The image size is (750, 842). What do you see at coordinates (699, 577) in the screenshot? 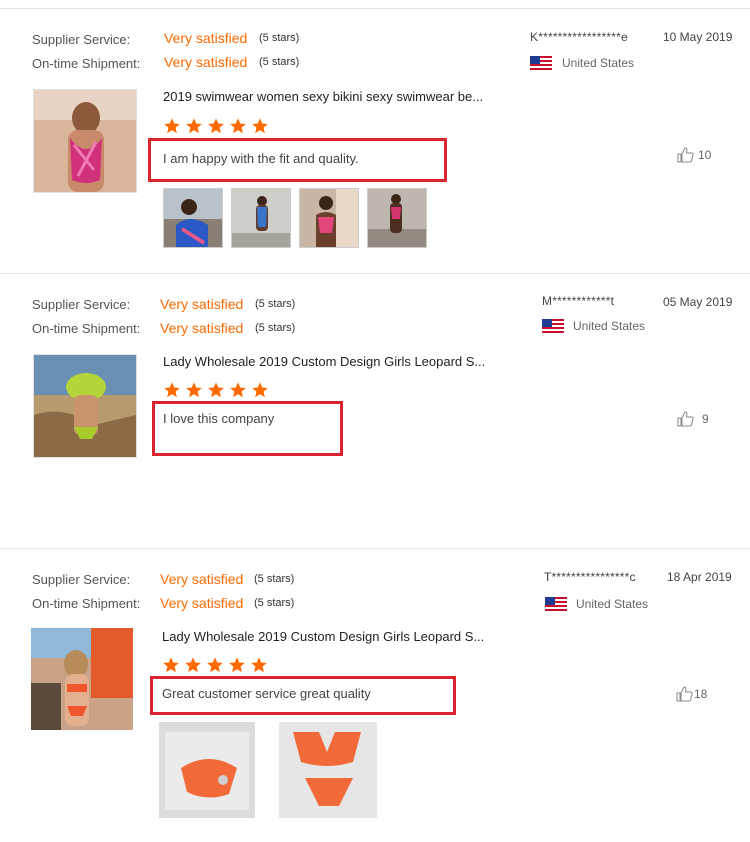
I see `review-date: 18 Apr 2019` at bounding box center [699, 577].